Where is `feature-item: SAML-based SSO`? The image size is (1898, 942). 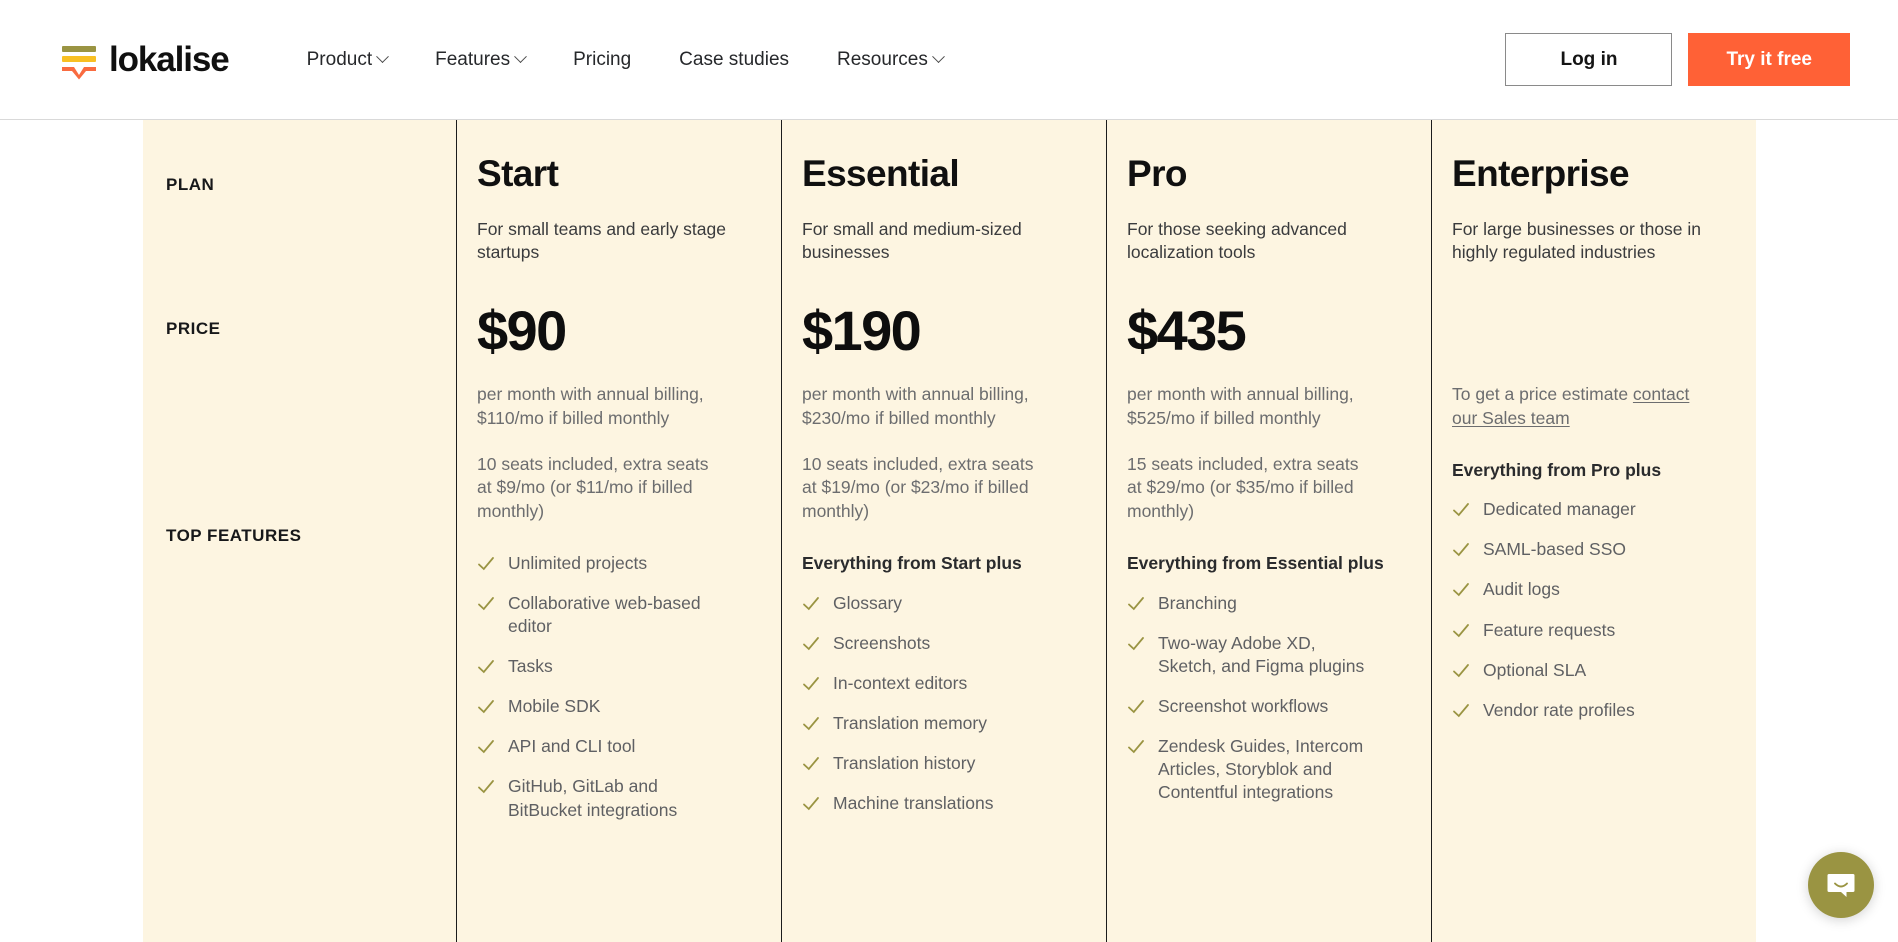 feature-item: SAML-based SSO is located at coordinates (1587, 549).